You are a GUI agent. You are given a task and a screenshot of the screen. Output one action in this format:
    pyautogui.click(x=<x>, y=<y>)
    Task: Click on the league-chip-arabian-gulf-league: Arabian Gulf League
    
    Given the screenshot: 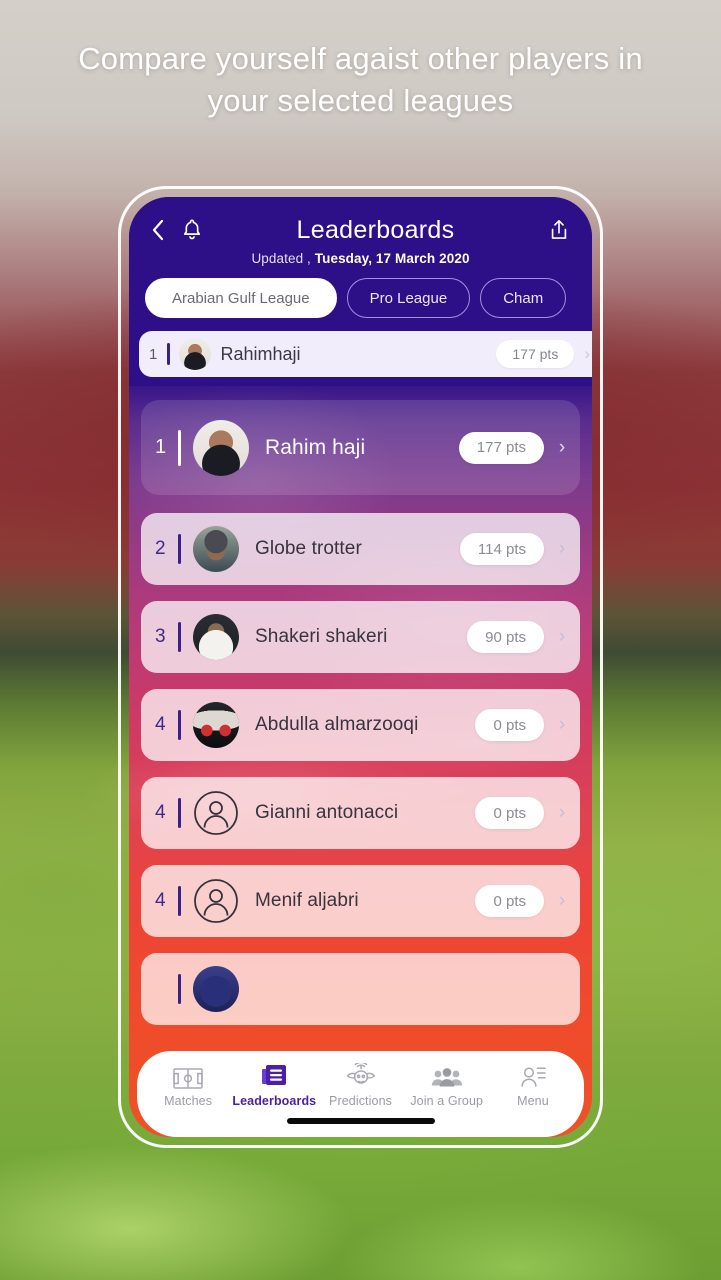 What is the action you would take?
    pyautogui.click(x=241, y=298)
    